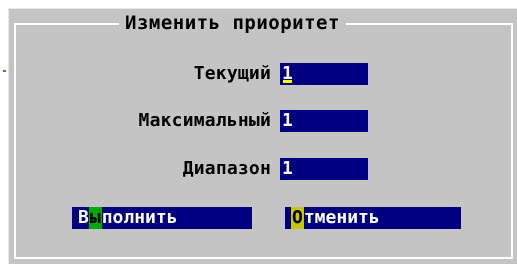 This screenshot has height=264, width=517. Describe the element at coordinates (232, 73) in the screenshot. I see `current-priority-label: Текущий` at that location.